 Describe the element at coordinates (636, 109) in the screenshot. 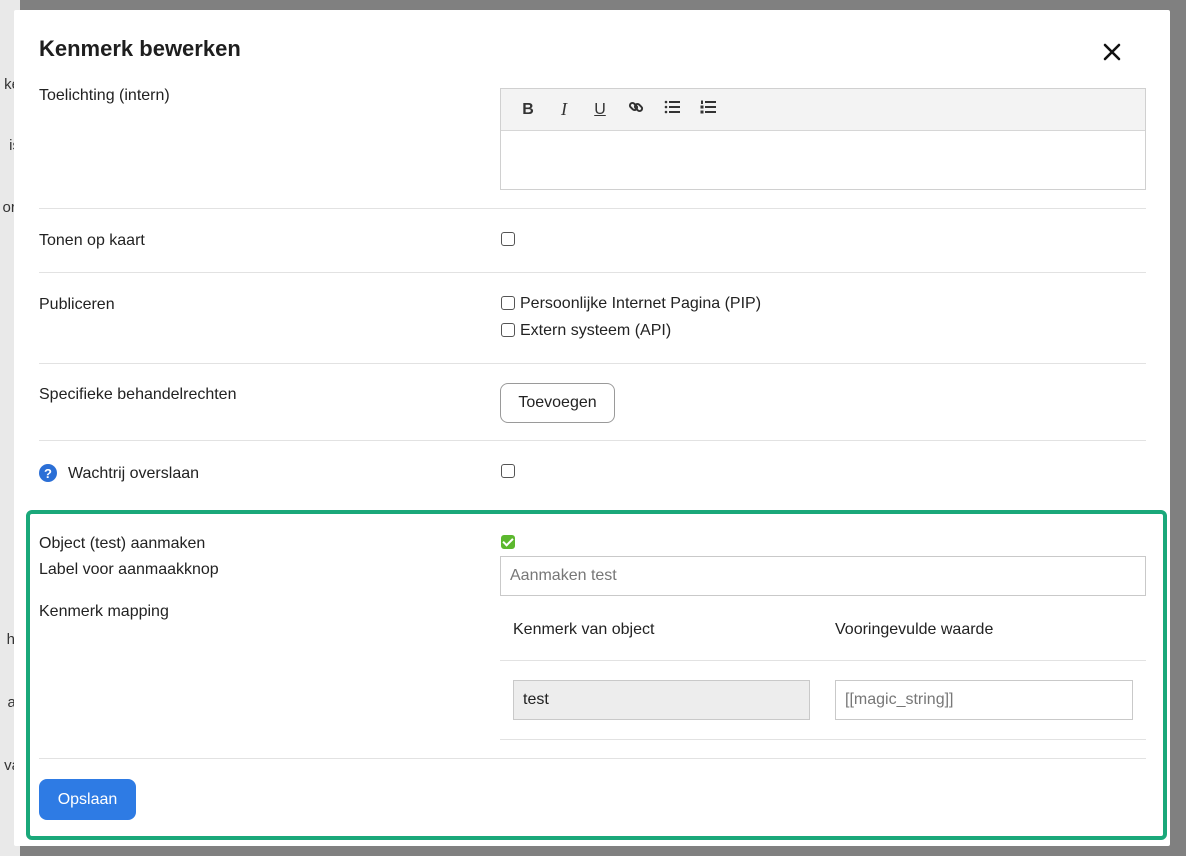

I see `link-icon` at that location.